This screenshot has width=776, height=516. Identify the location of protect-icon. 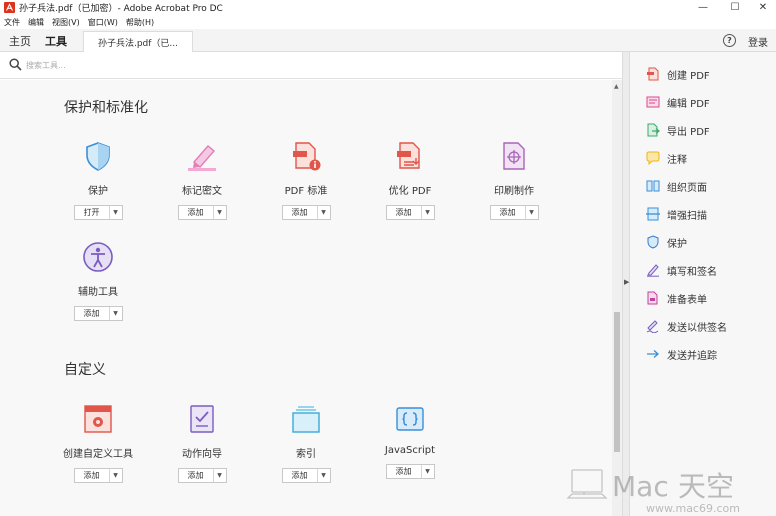
(653, 242).